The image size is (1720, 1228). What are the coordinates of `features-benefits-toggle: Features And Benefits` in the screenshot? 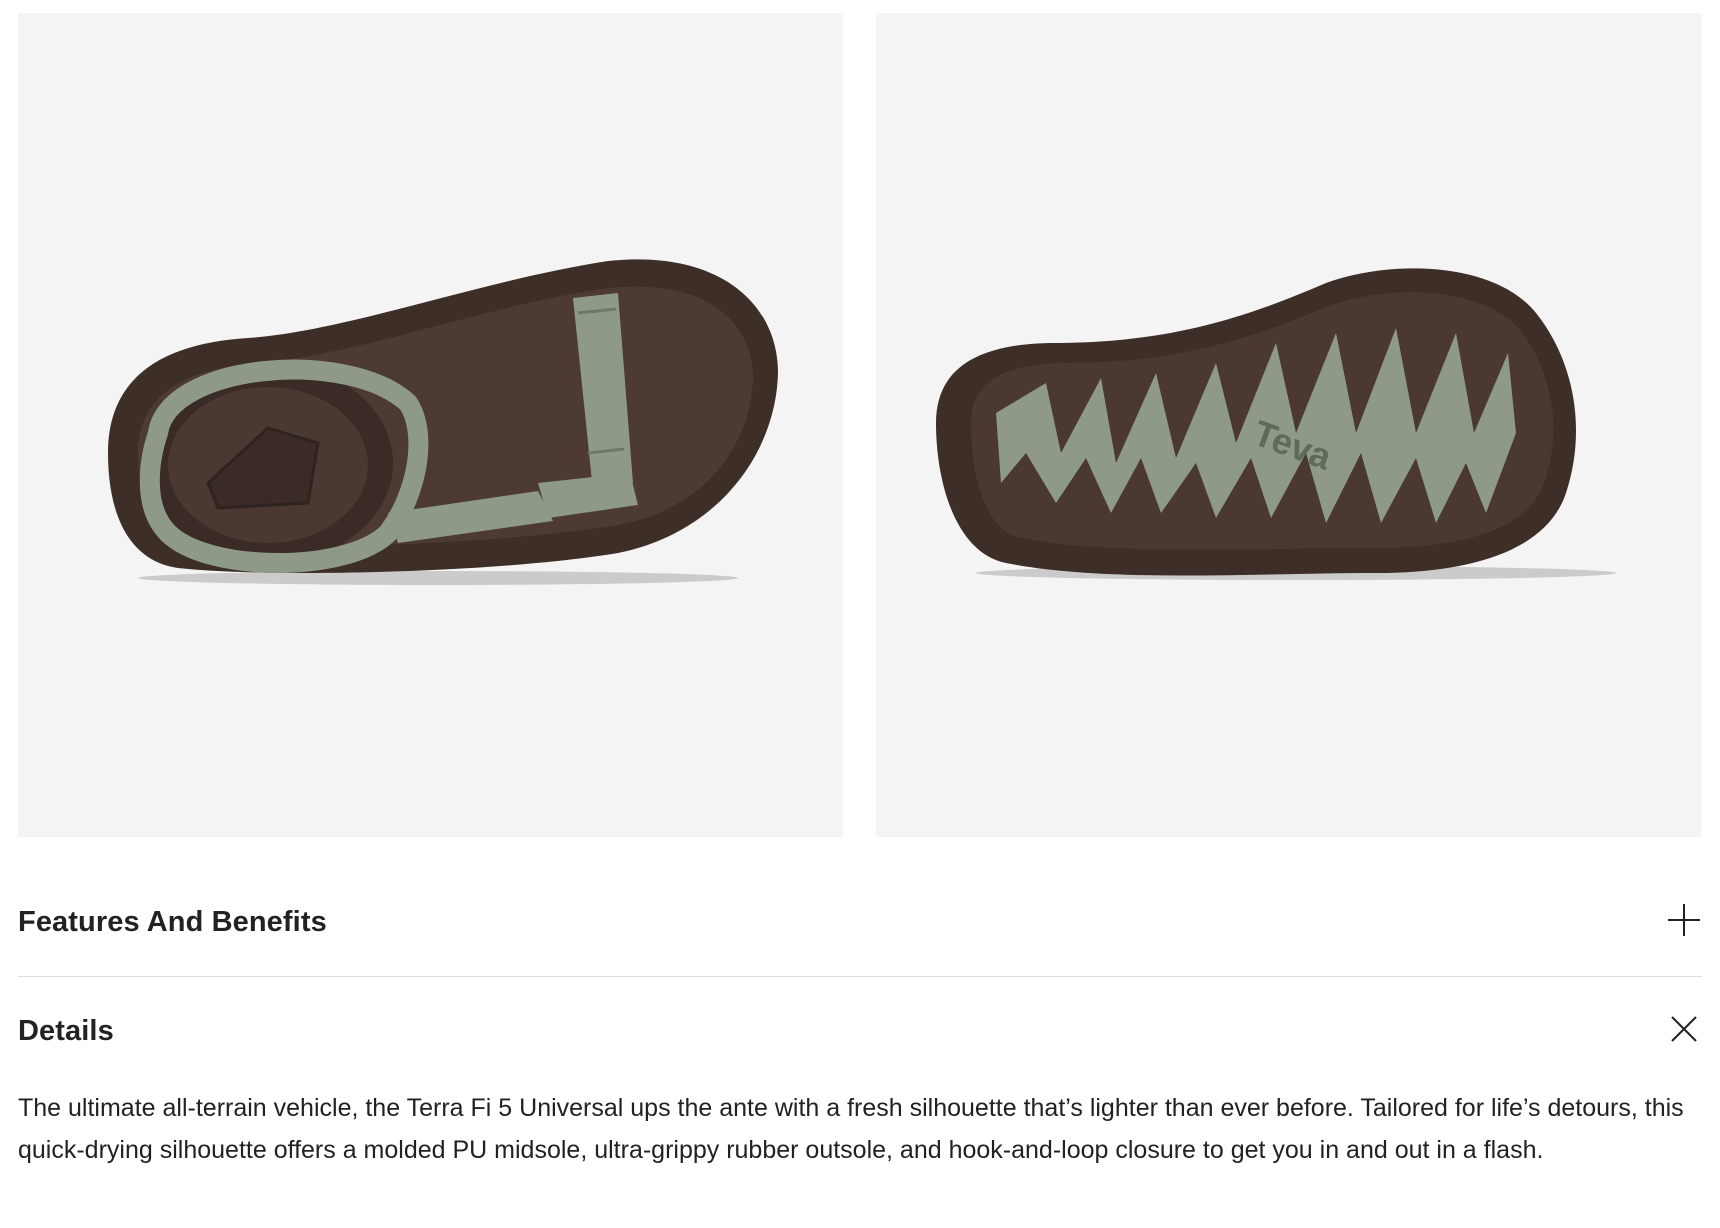 It's located at (860, 923).